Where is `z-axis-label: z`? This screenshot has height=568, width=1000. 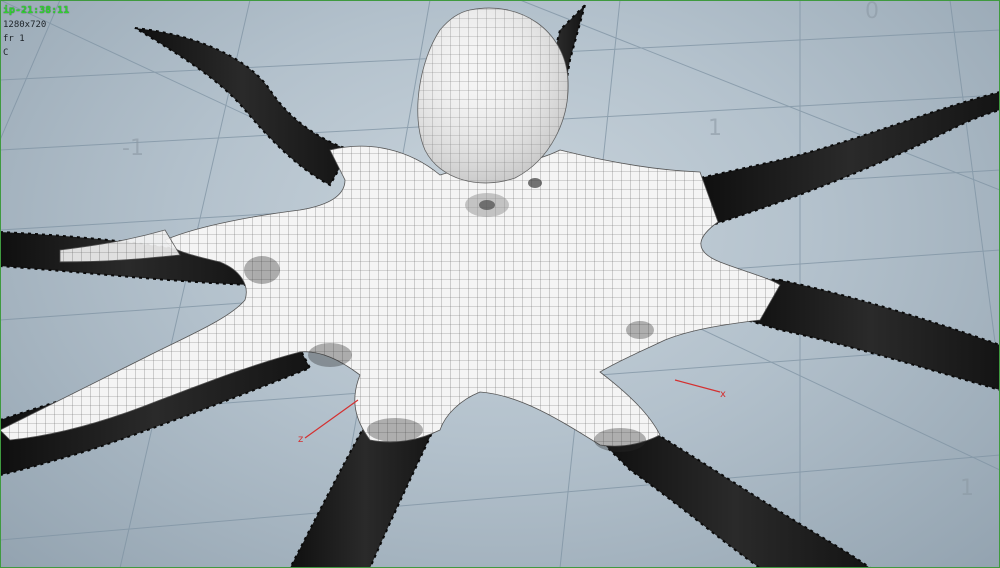 z-axis-label: z is located at coordinates (300, 439).